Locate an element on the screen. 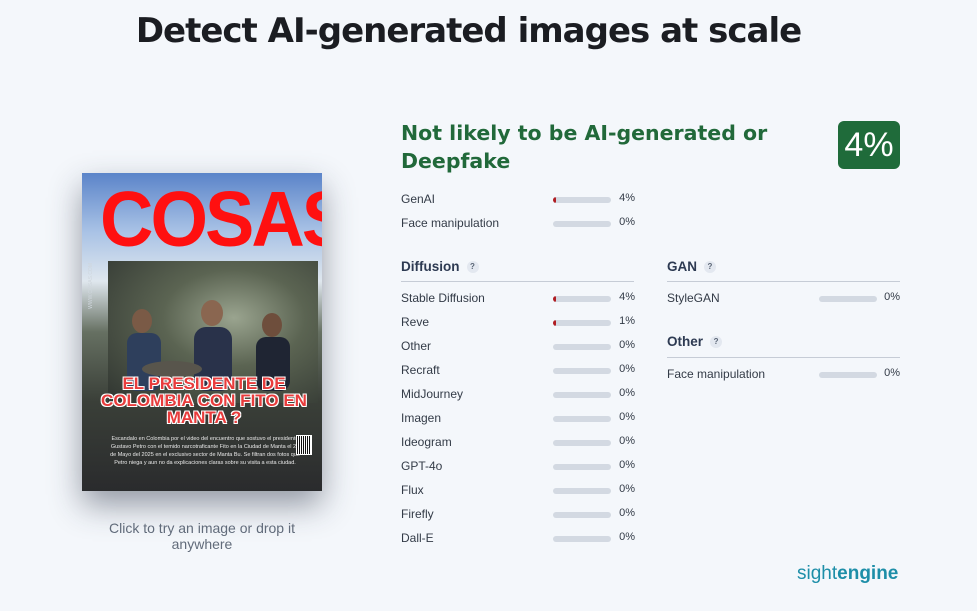  gan-row: StyleGAN 0% is located at coordinates (784, 299).